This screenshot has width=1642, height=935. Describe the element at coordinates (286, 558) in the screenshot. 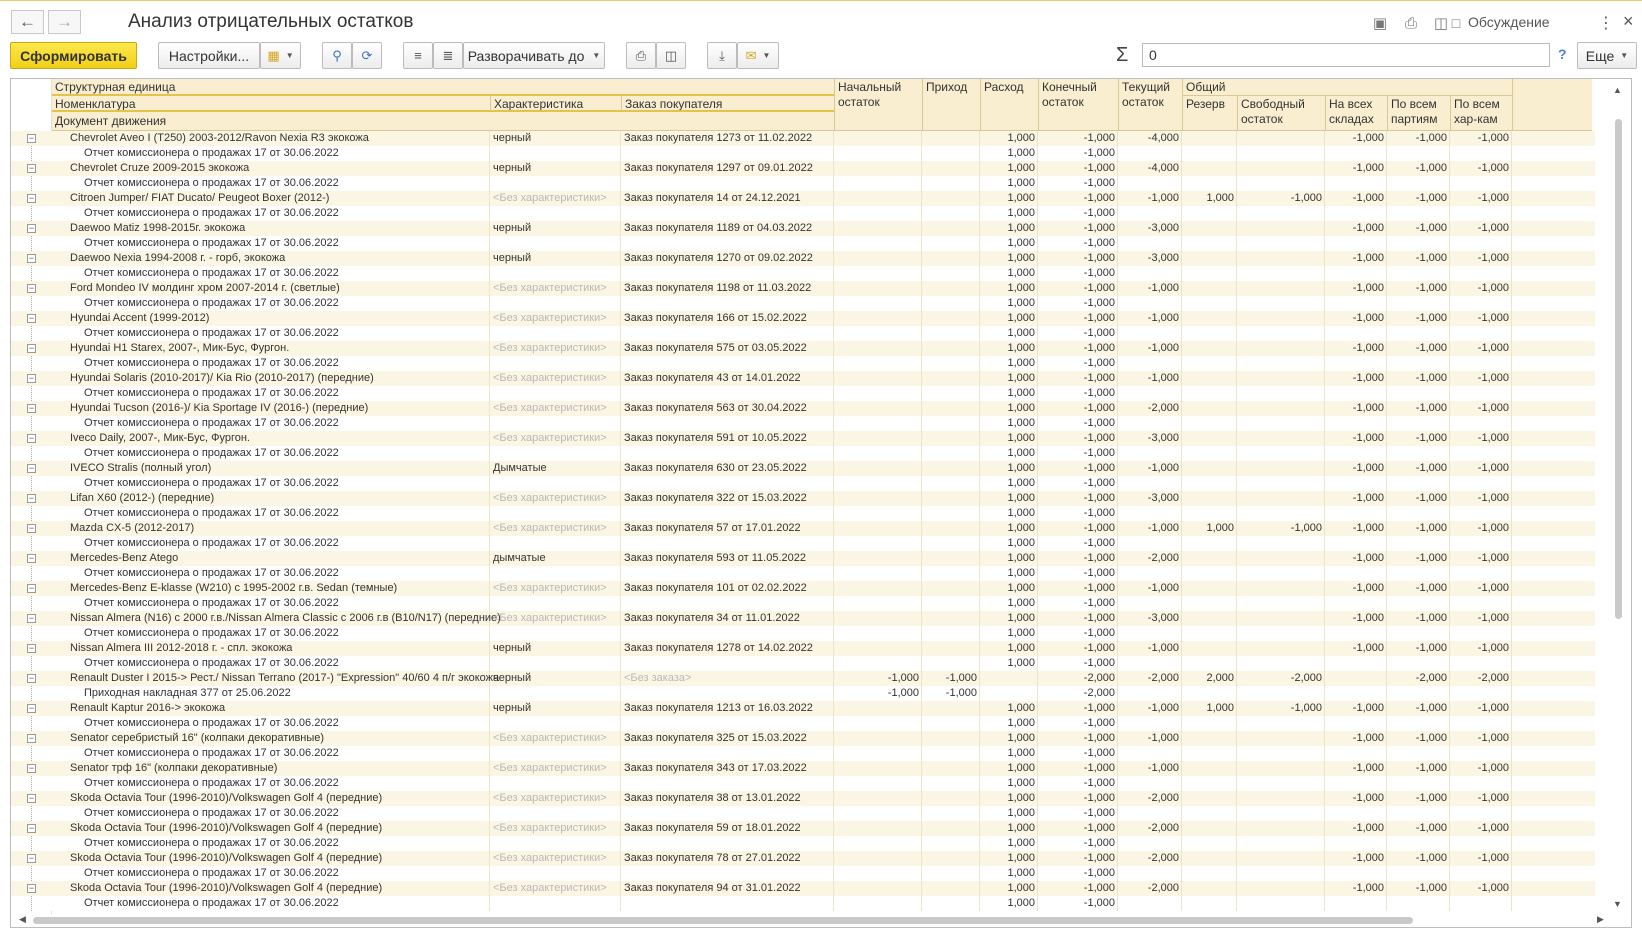

I see `nomenclature-cell: Mercedes-Benz Atego` at that location.